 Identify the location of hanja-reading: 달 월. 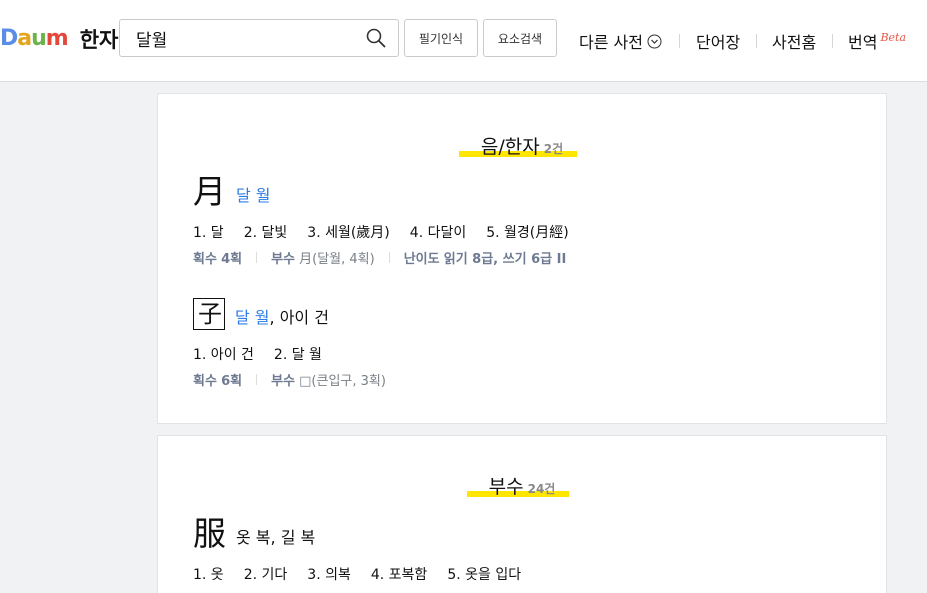
(253, 194).